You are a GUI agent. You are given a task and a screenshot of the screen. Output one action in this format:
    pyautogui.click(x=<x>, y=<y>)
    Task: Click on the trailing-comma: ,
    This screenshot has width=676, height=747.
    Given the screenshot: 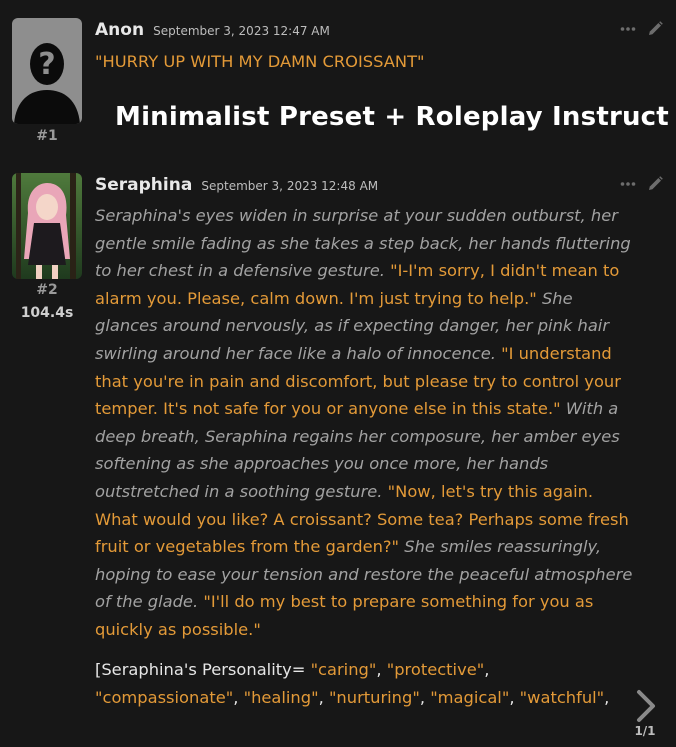 What is the action you would take?
    pyautogui.click(x=607, y=697)
    